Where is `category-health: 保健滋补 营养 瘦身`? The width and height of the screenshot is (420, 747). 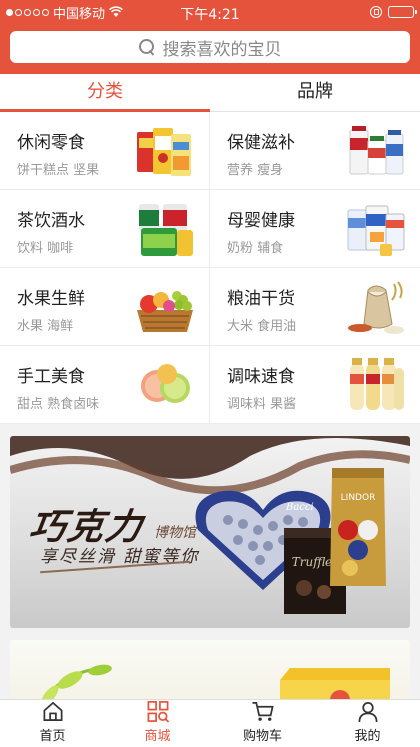 category-health: 保健滋补 营养 瘦身 is located at coordinates (315, 151).